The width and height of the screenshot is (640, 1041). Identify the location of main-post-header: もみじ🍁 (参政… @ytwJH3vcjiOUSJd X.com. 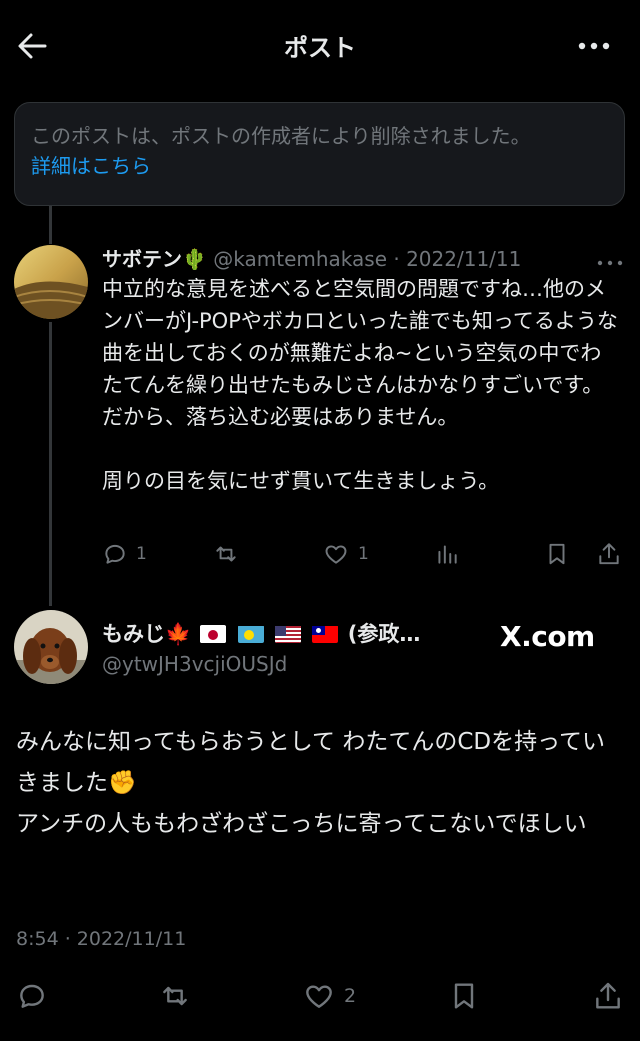
(320, 646).